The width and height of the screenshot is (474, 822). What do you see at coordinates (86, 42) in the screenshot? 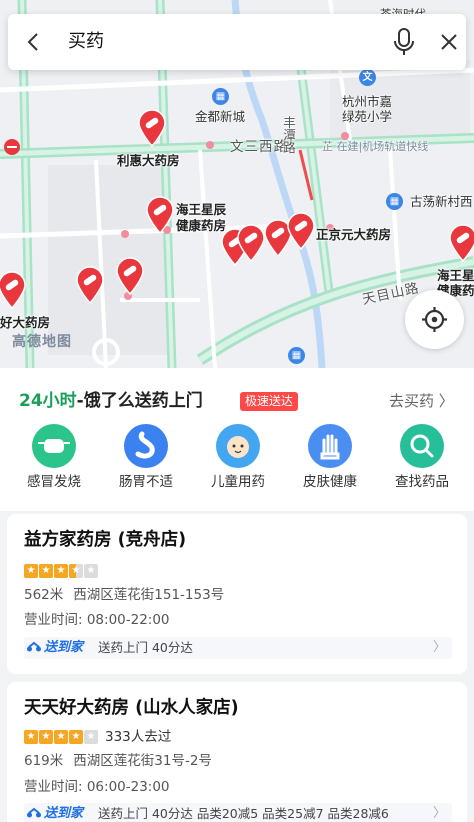
I see `search-query: 买药` at bounding box center [86, 42].